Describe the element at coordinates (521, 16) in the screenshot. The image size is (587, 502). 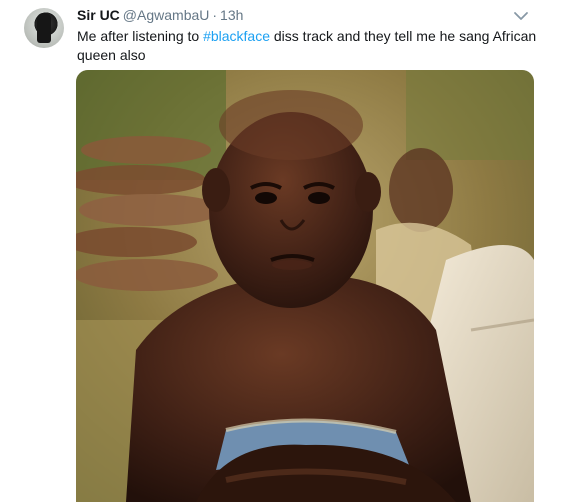
I see `chevron-down-icon` at that location.